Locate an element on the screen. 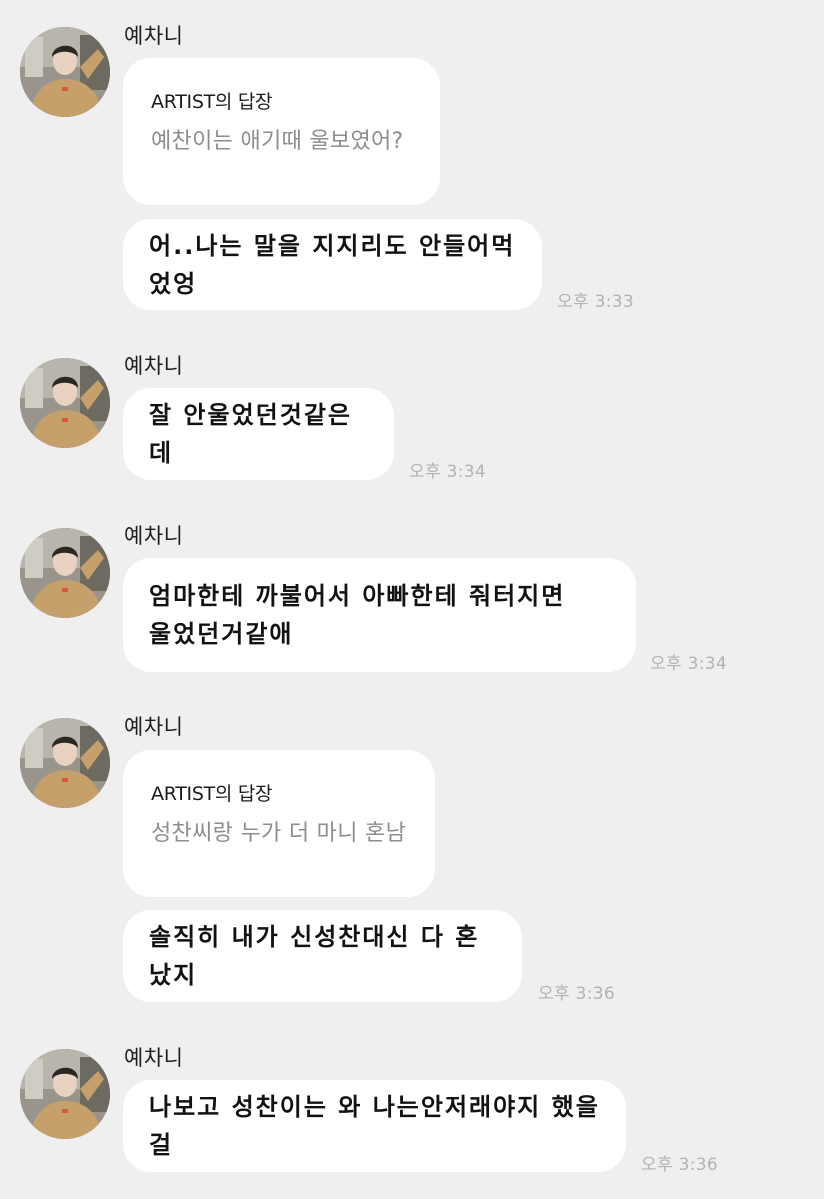  reply-quote: 성찬씨랑 누가 더 마니 혼남 is located at coordinates (279, 833).